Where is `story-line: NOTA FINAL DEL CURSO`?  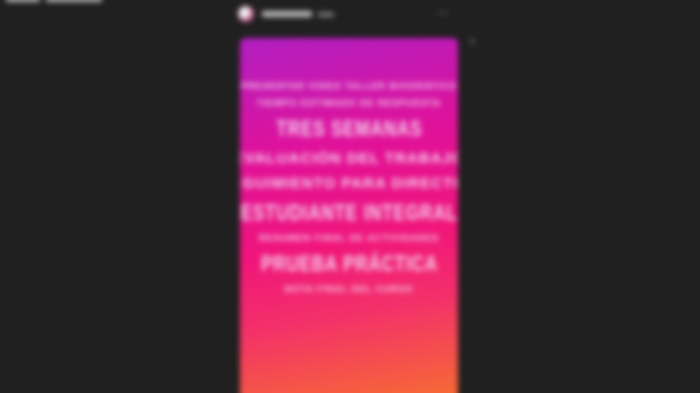 story-line: NOTA FINAL DEL CURSO is located at coordinates (349, 289).